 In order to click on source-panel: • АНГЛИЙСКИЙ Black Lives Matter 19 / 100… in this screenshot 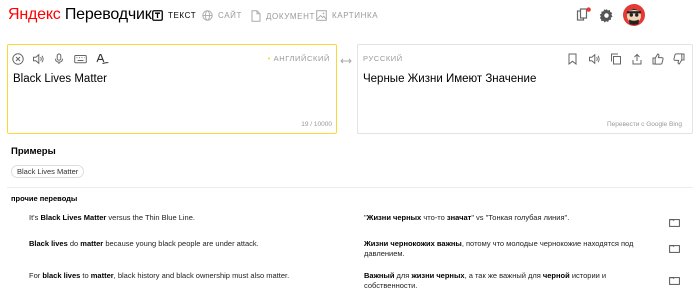, I will do `click(172, 89)`.